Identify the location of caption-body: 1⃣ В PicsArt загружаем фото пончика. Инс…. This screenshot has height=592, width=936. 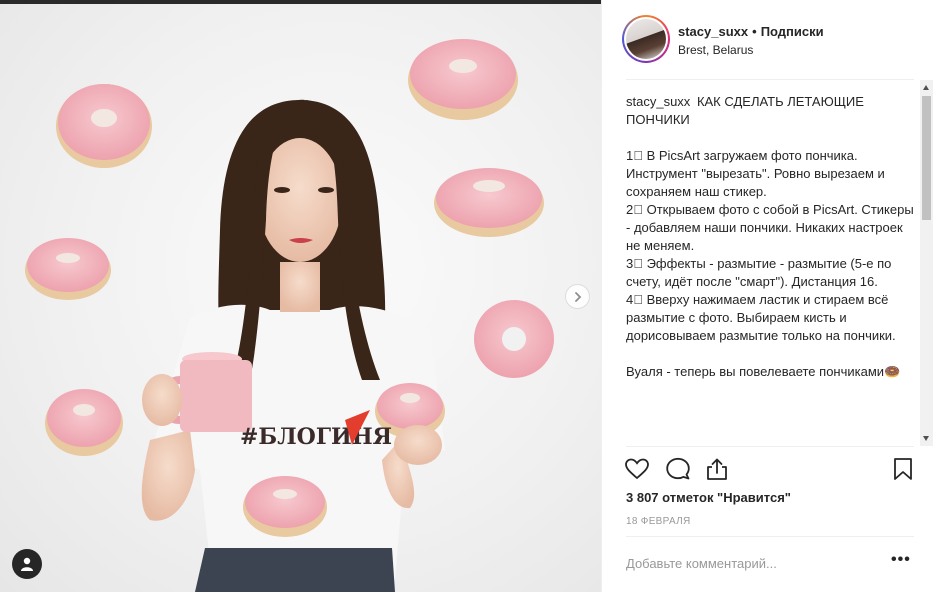
(770, 263).